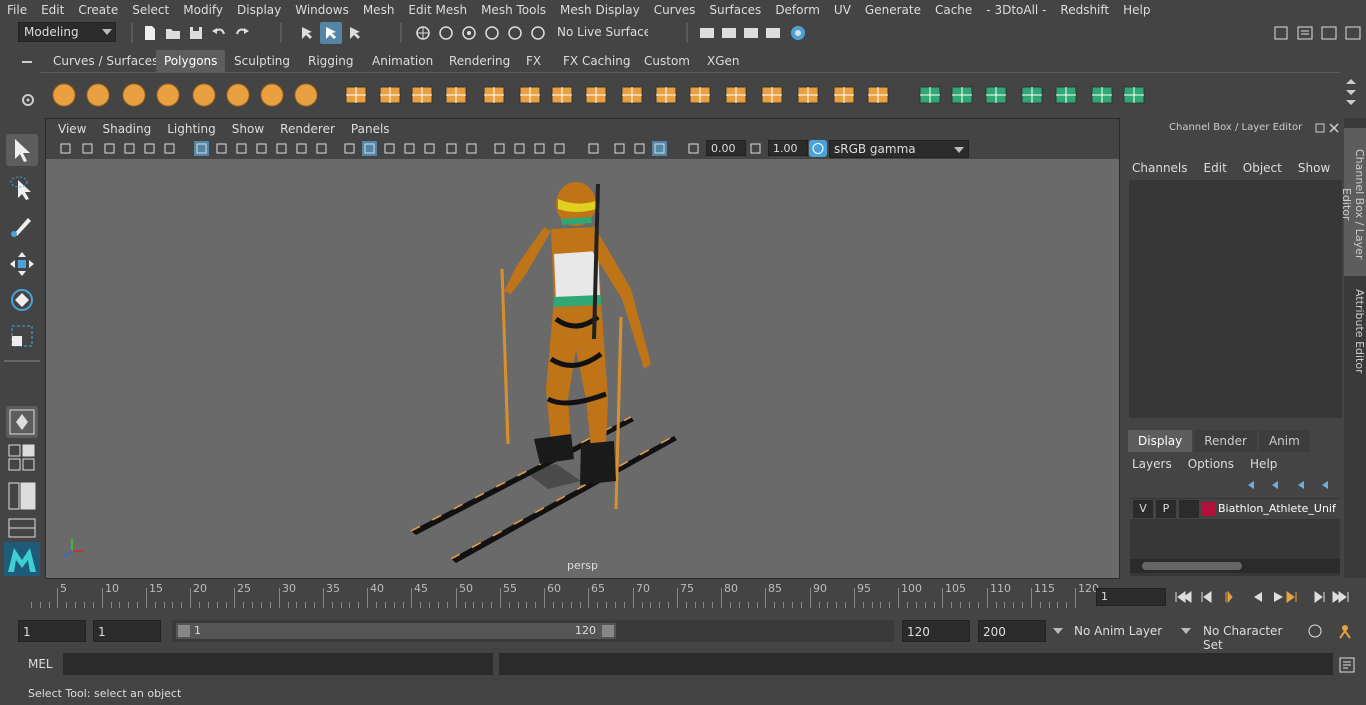 The image size is (1366, 705). I want to click on snap-curve-icon, so click(446, 33).